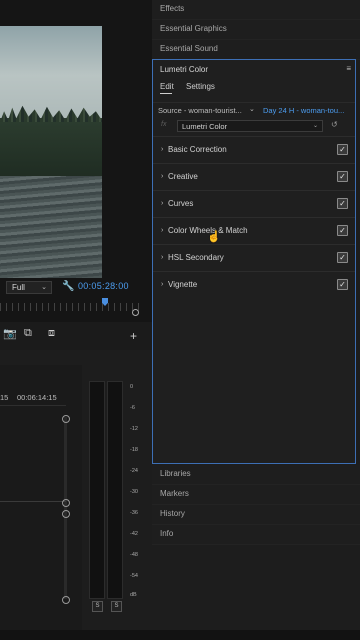 This screenshot has height=640, width=360. What do you see at coordinates (33, 405) in the screenshot?
I see `timeline-divider` at bounding box center [33, 405].